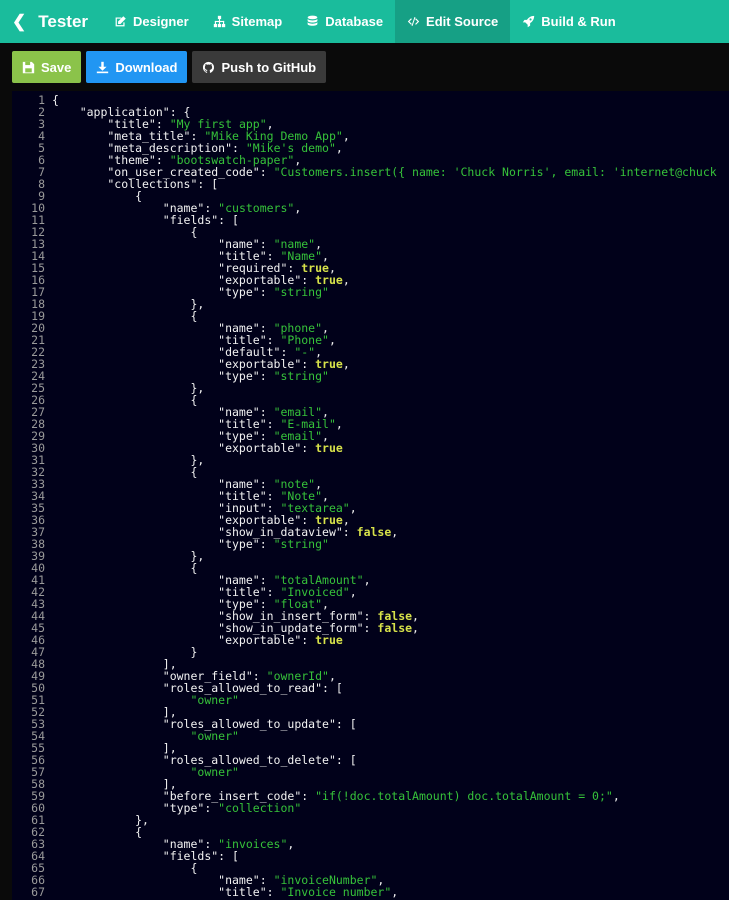 The image size is (729, 900). What do you see at coordinates (312, 21) in the screenshot?
I see `database-icon` at bounding box center [312, 21].